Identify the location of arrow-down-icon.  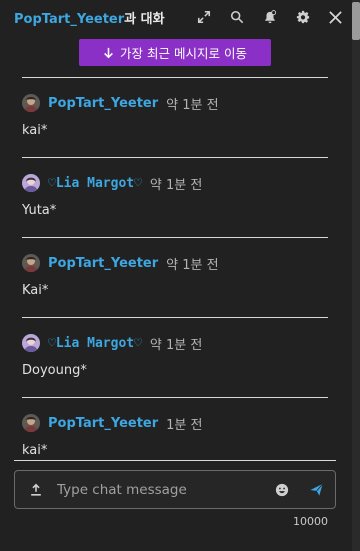
(108, 52).